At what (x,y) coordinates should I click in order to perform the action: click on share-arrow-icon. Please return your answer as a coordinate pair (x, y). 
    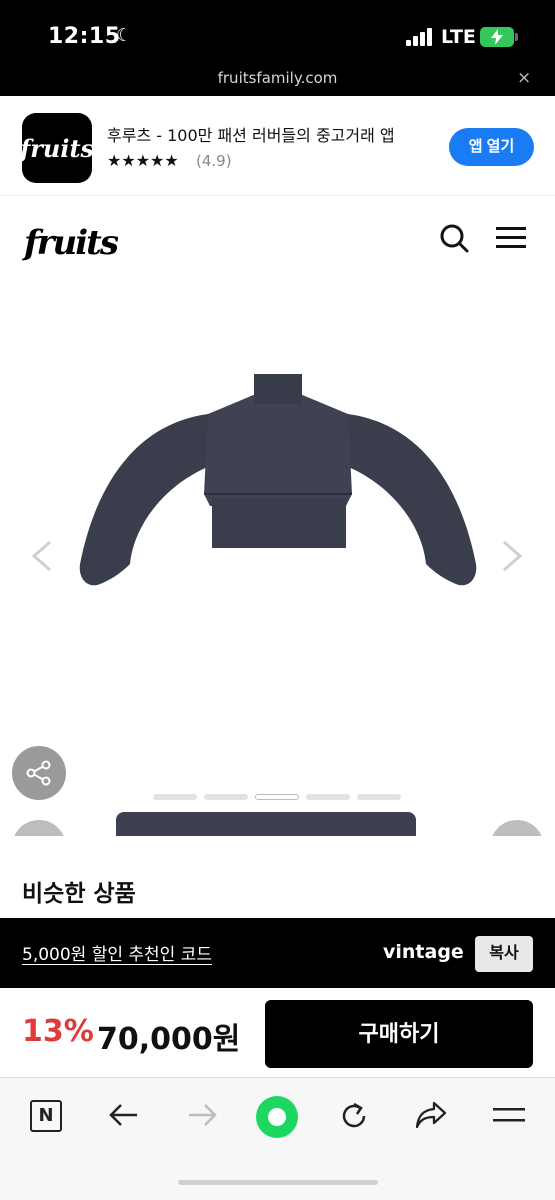
    Looking at the image, I should click on (431, 1117).